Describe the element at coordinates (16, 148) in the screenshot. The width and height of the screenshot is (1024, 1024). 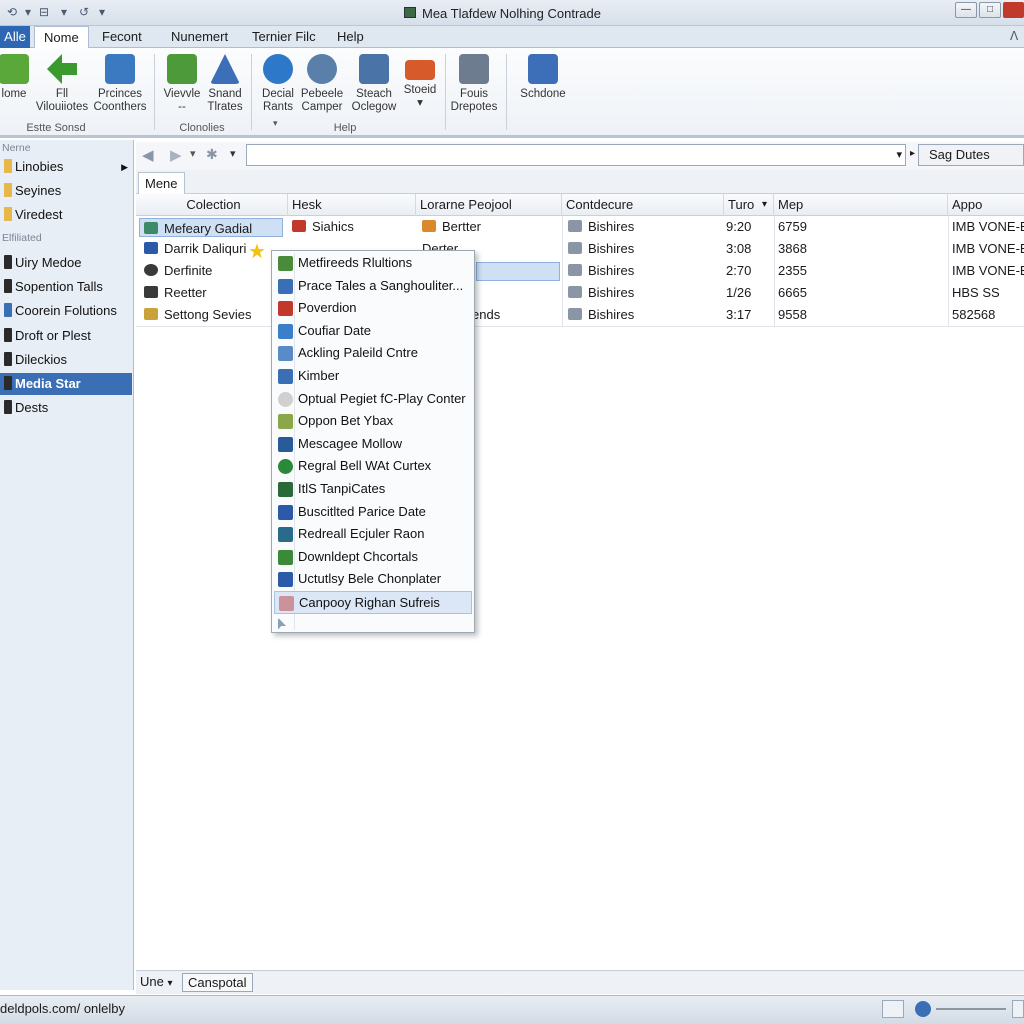
I see `sidebar-section-header: Nerne` at that location.